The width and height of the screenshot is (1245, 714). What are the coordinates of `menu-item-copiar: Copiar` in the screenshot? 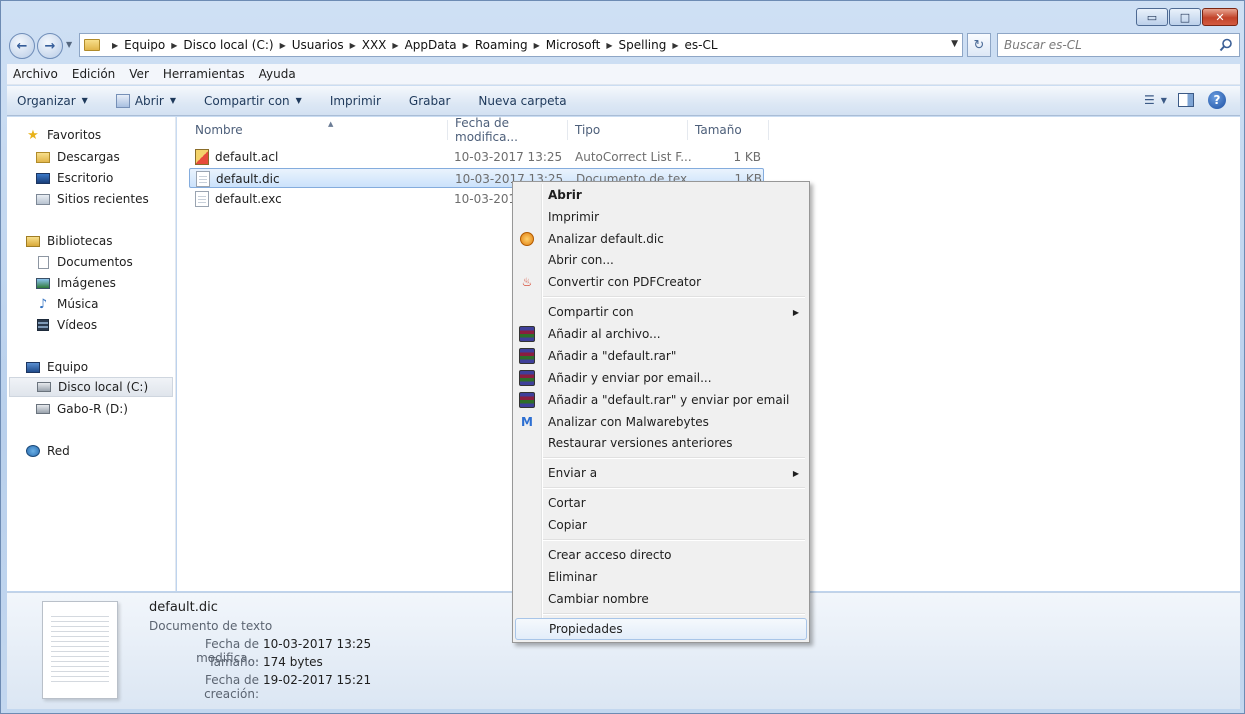 It's located at (661, 525).